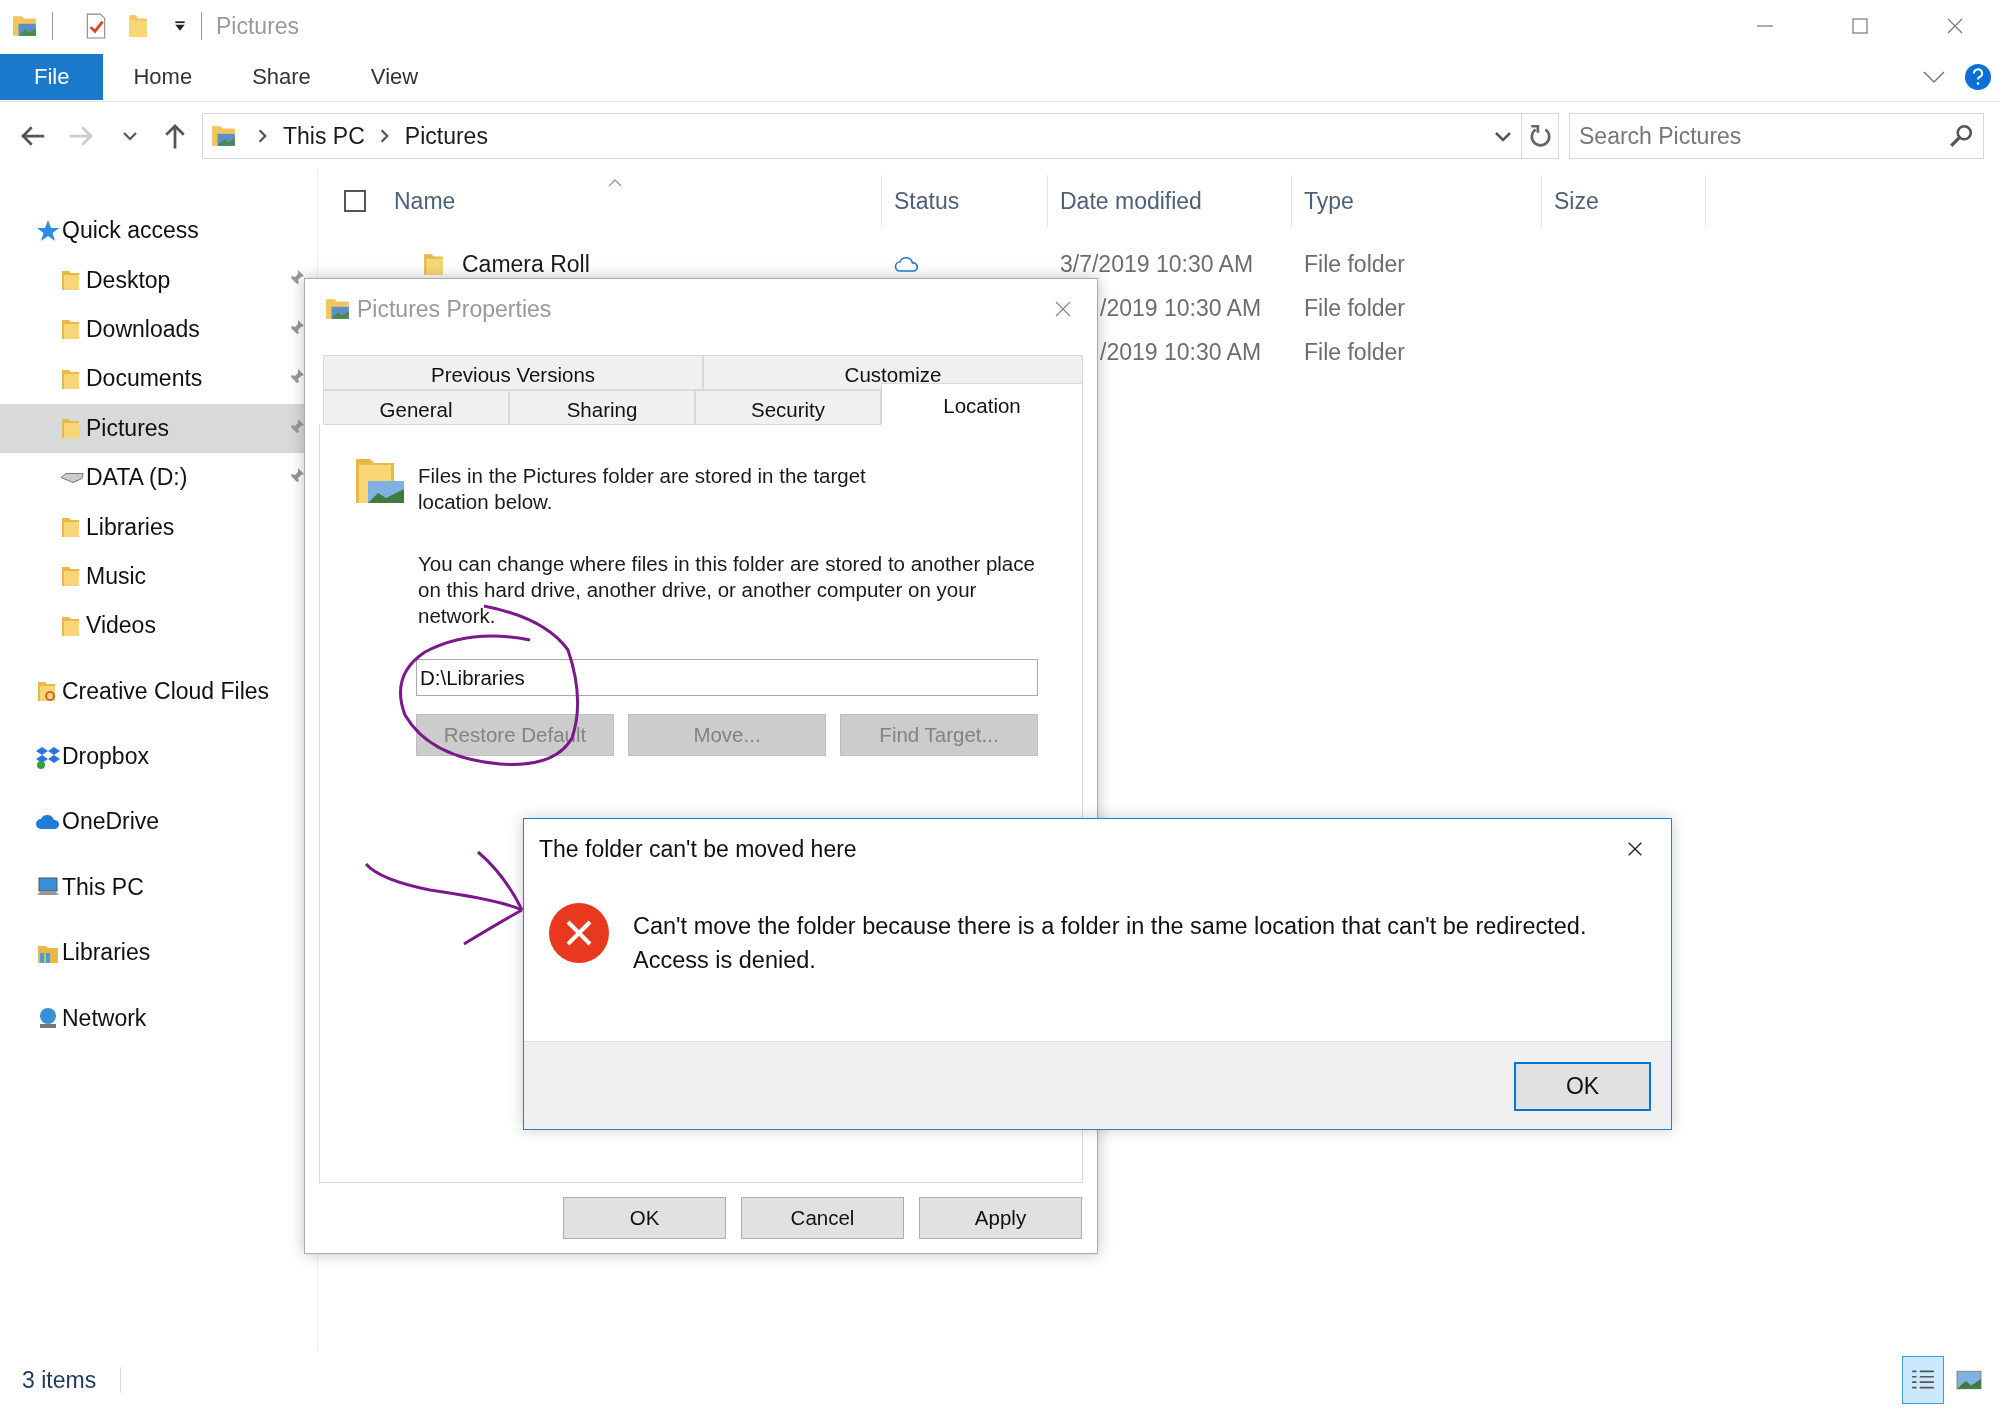  Describe the element at coordinates (727, 677) in the screenshot. I see `location-field: D:\Libraries` at that location.